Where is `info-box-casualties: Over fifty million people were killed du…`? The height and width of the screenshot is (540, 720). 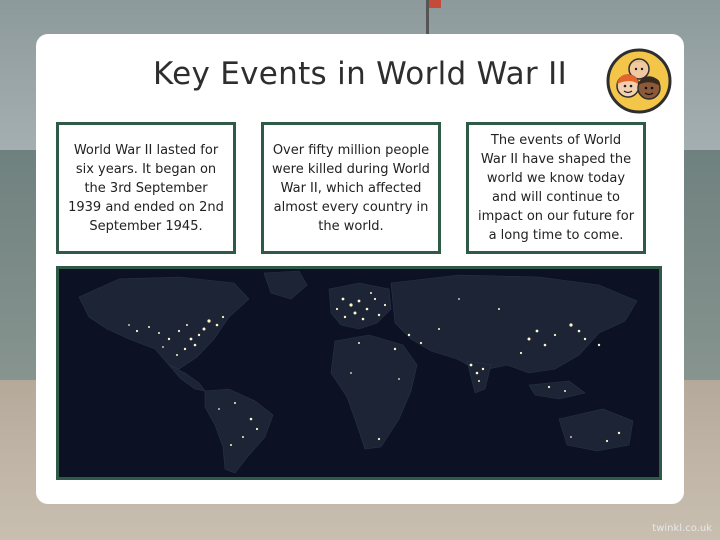 info-box-casualties: Over fifty million people were killed du… is located at coordinates (351, 188).